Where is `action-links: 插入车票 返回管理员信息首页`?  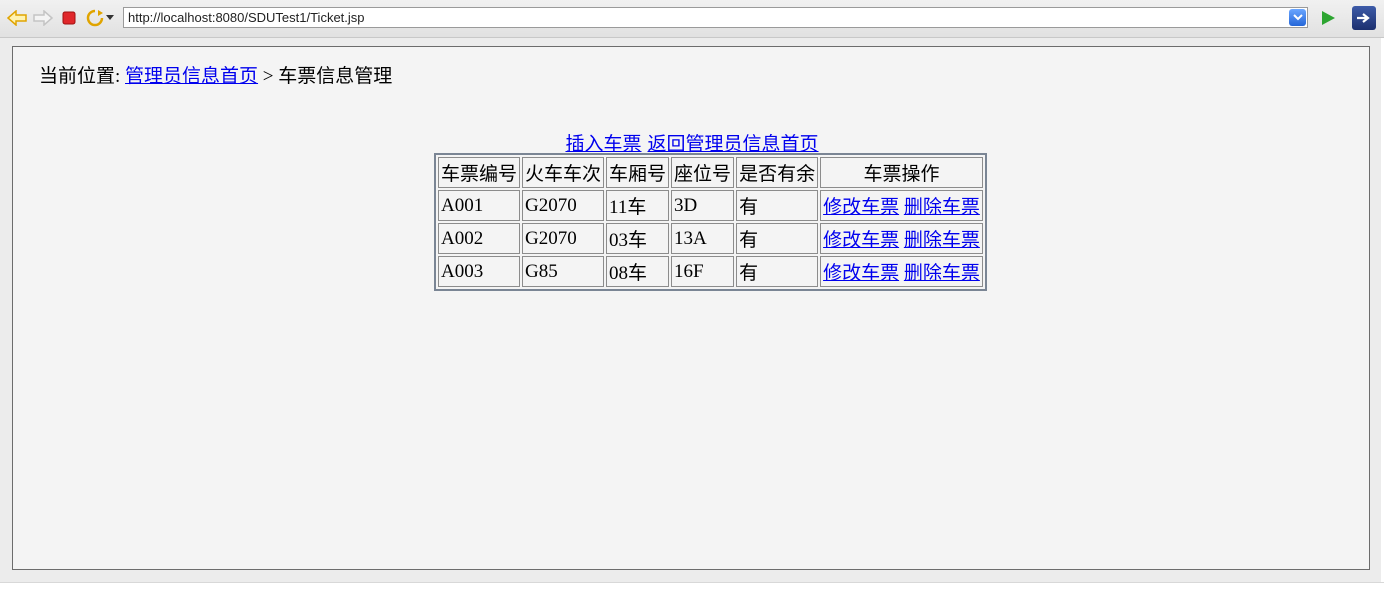
action-links: 插入车票 返回管理员信息首页 is located at coordinates (692, 142).